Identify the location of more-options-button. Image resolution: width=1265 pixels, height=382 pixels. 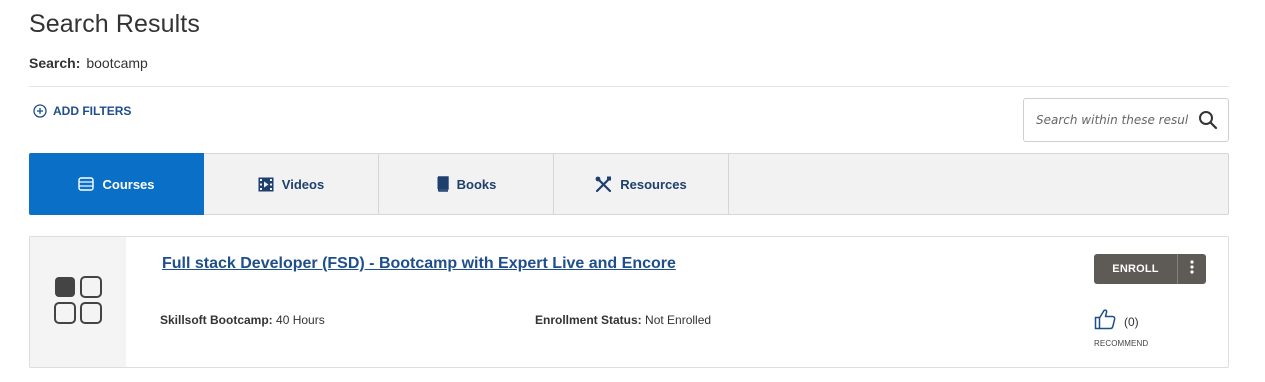
(1192, 269).